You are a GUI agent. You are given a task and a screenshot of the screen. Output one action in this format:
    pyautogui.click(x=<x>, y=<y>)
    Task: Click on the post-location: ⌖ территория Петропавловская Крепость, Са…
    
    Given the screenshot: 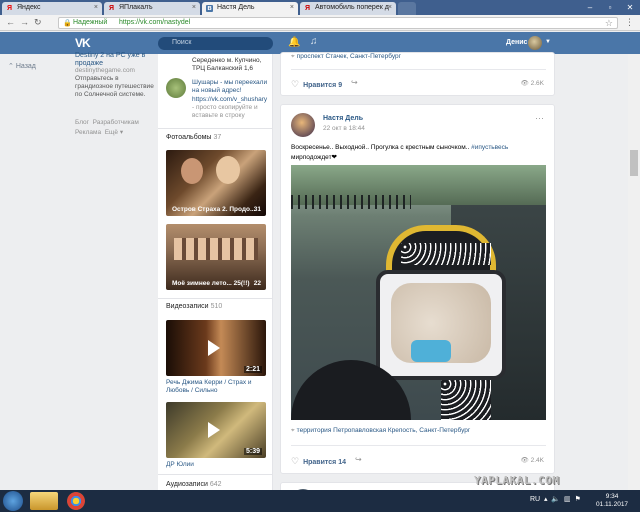 What is the action you would take?
    pyautogui.click(x=380, y=431)
    